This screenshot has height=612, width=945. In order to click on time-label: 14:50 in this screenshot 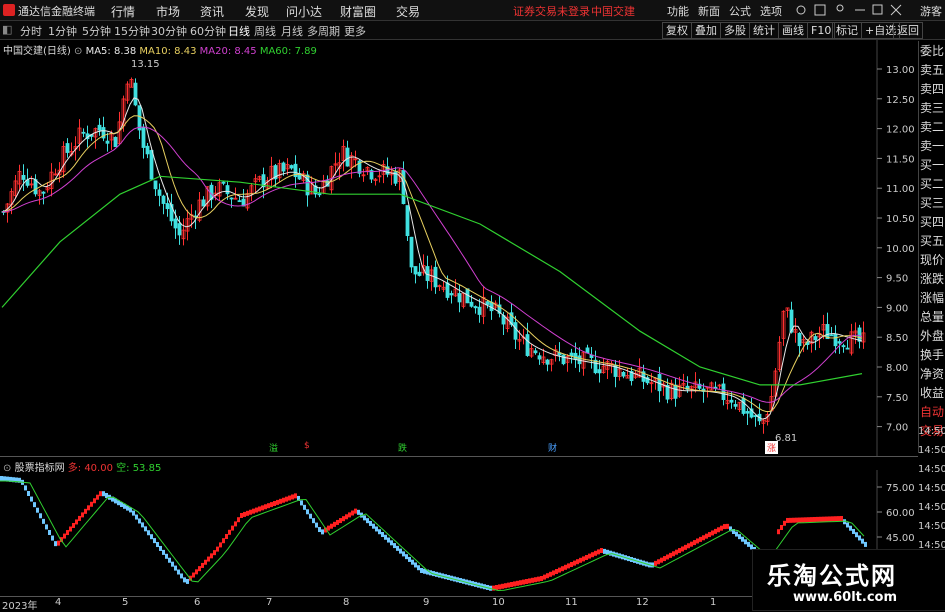, I will do `click(931, 526)`.